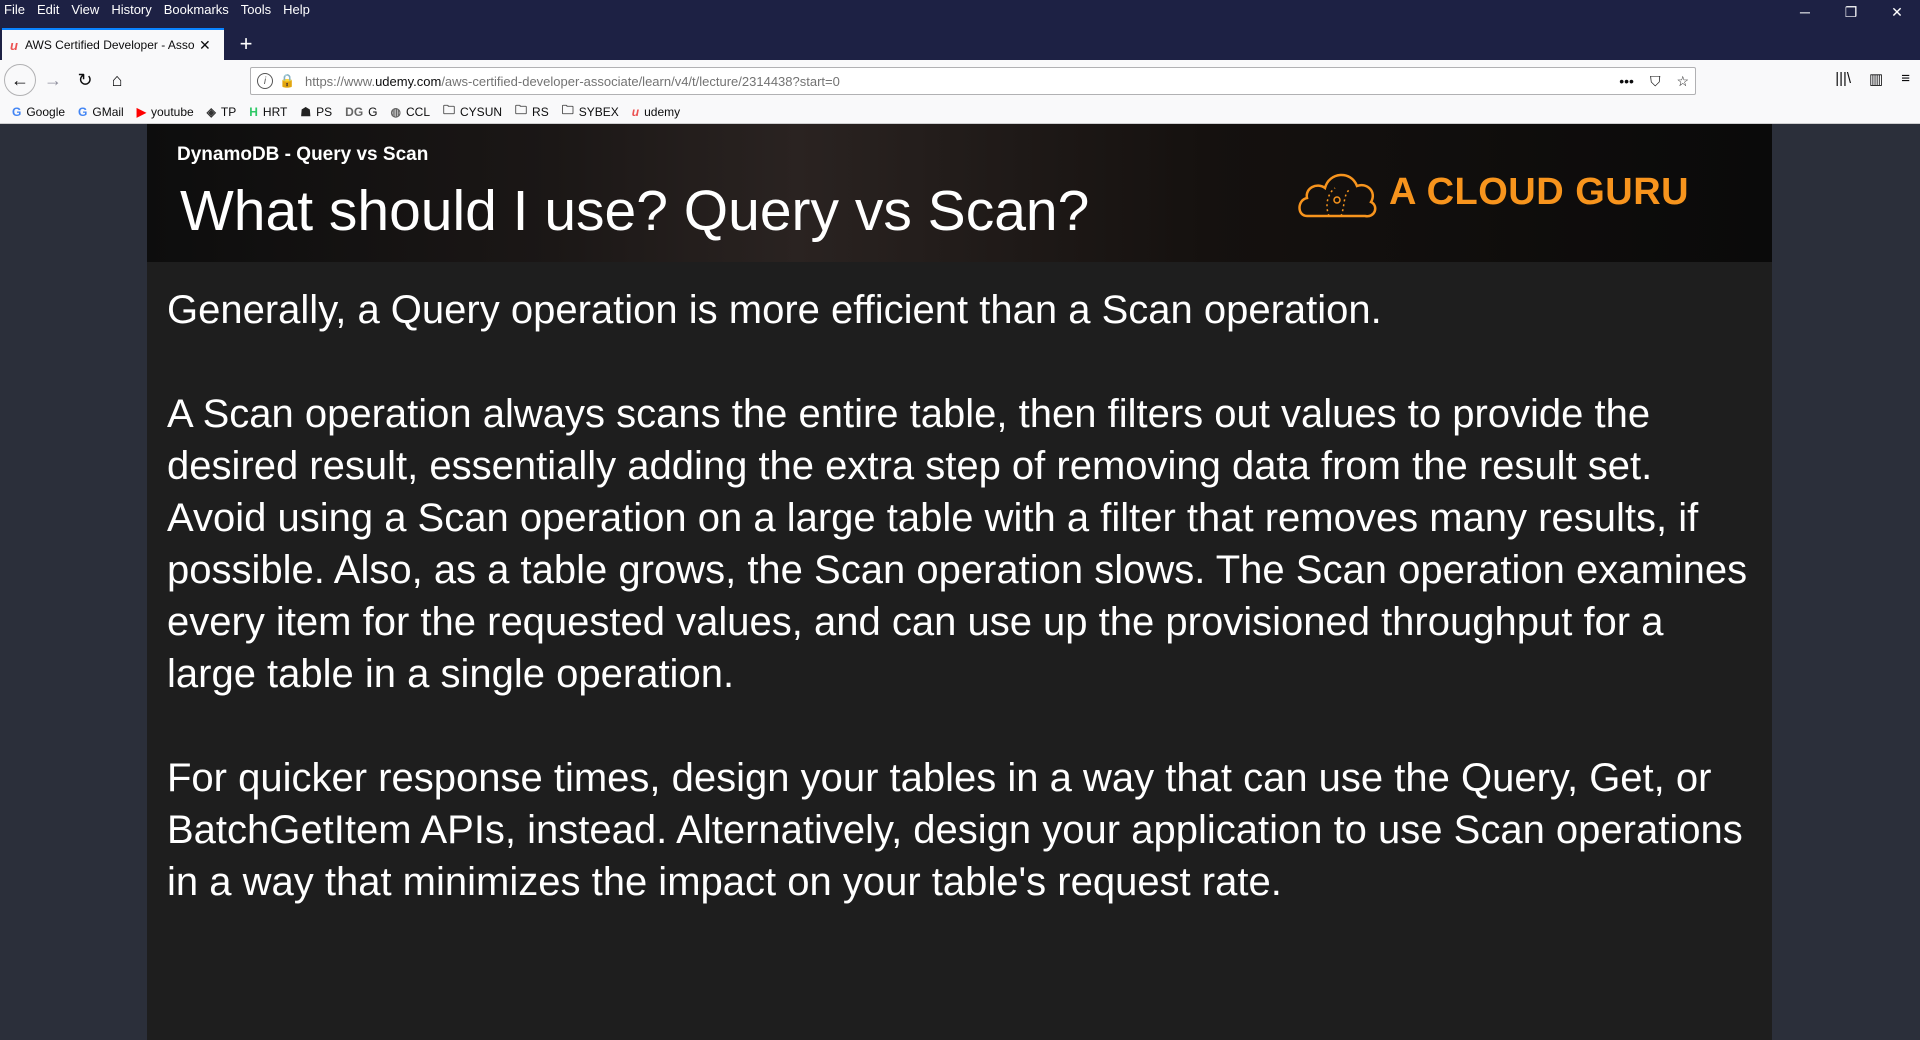  I want to click on url-actions: ••• ⛉ ☆, so click(1654, 81).